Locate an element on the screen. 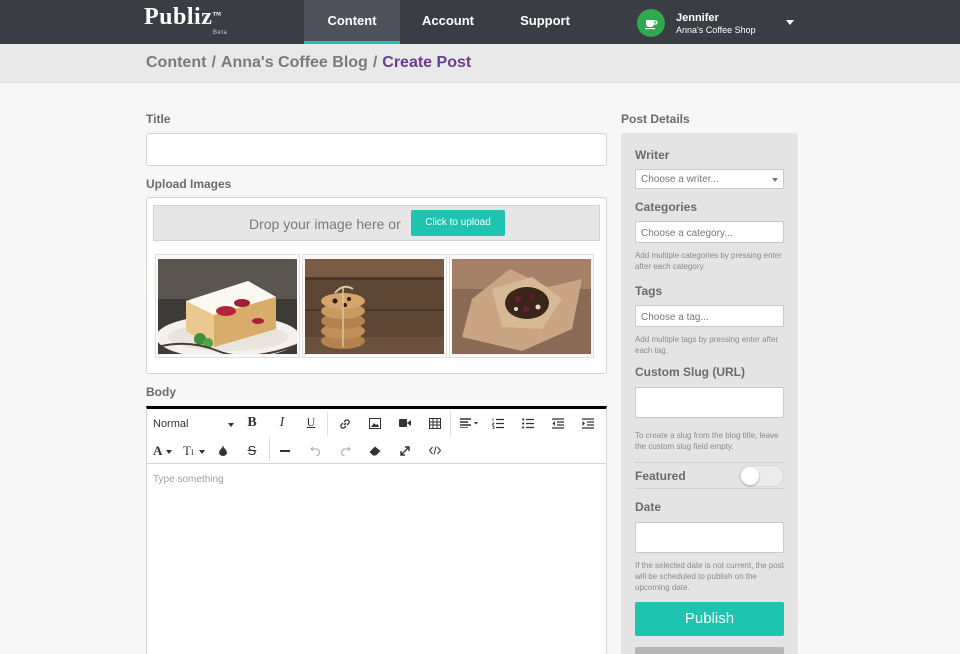  muffin-photo is located at coordinates (521, 306).